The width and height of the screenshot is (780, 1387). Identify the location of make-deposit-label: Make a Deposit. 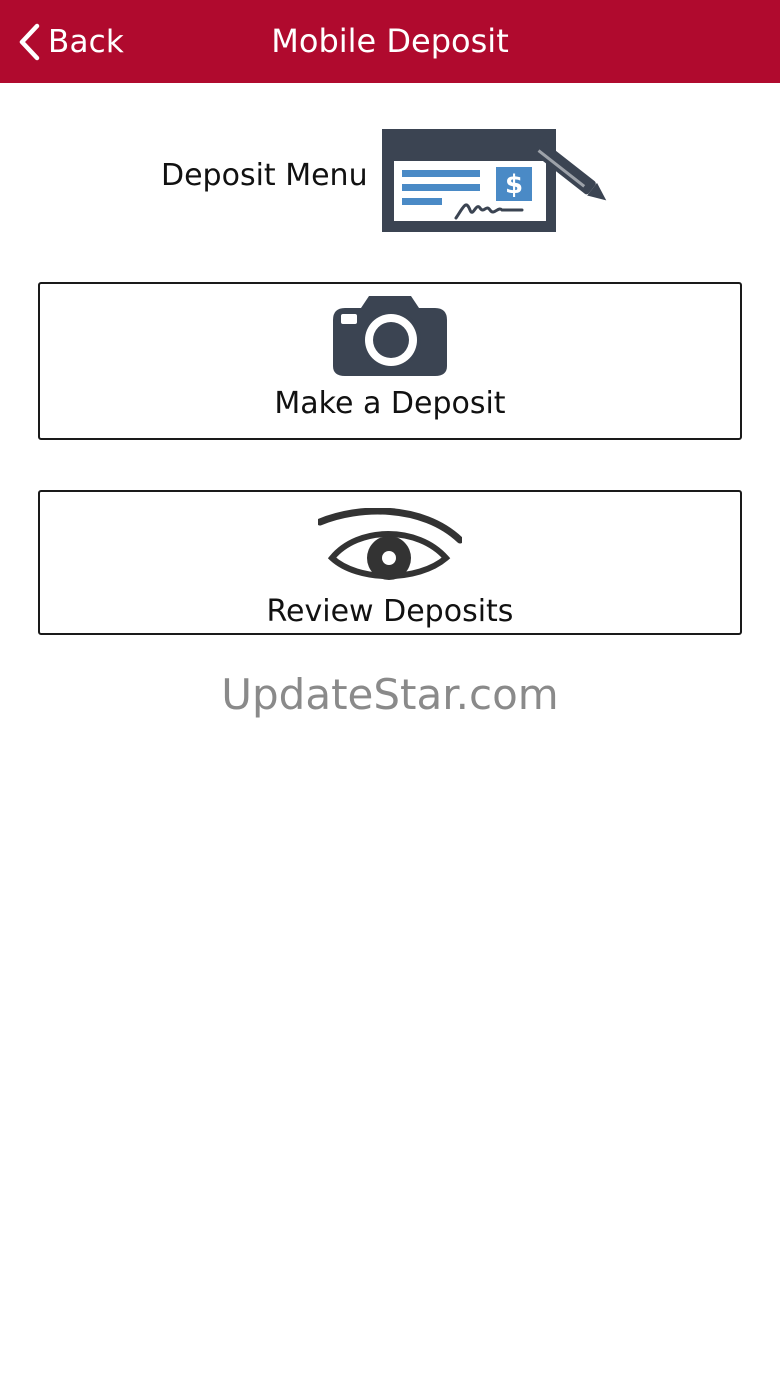
(390, 403).